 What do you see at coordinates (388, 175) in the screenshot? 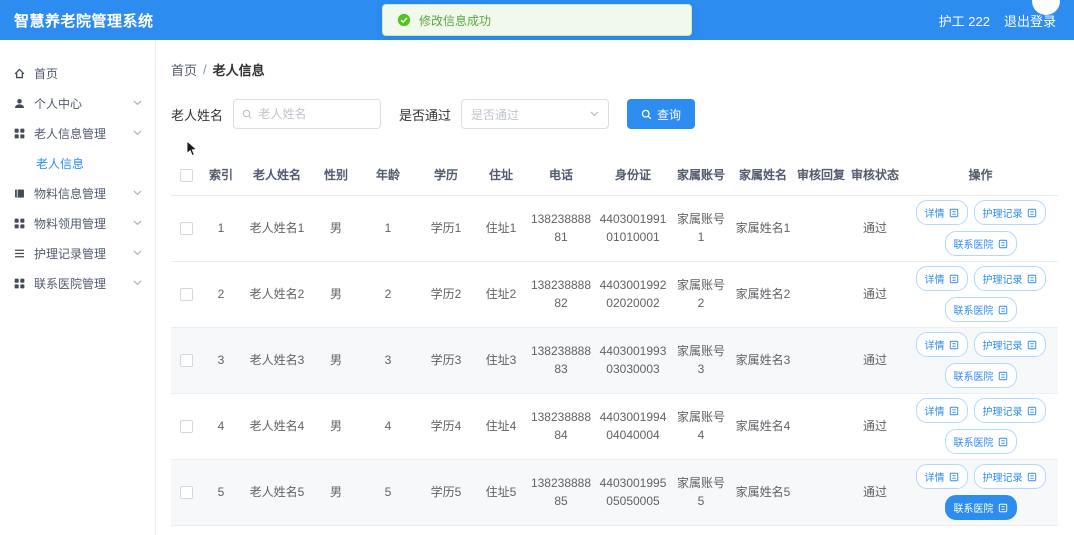
I see `col-age: 年龄` at bounding box center [388, 175].